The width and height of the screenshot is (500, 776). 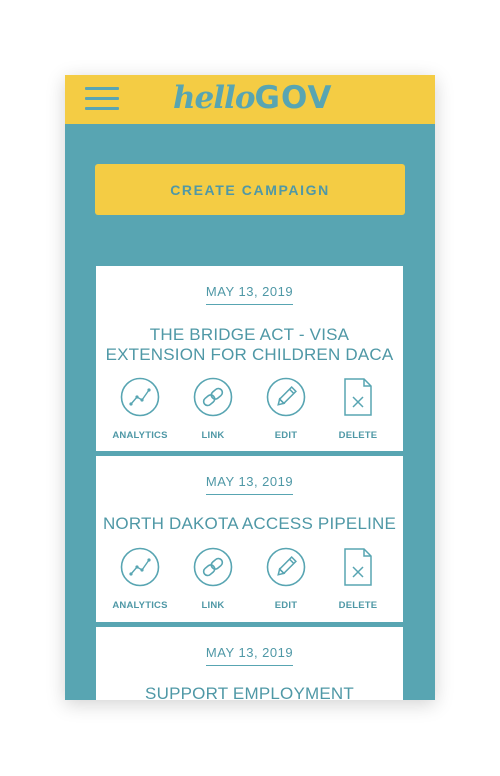 I want to click on logo-hello-text: hello, so click(x=214, y=98).